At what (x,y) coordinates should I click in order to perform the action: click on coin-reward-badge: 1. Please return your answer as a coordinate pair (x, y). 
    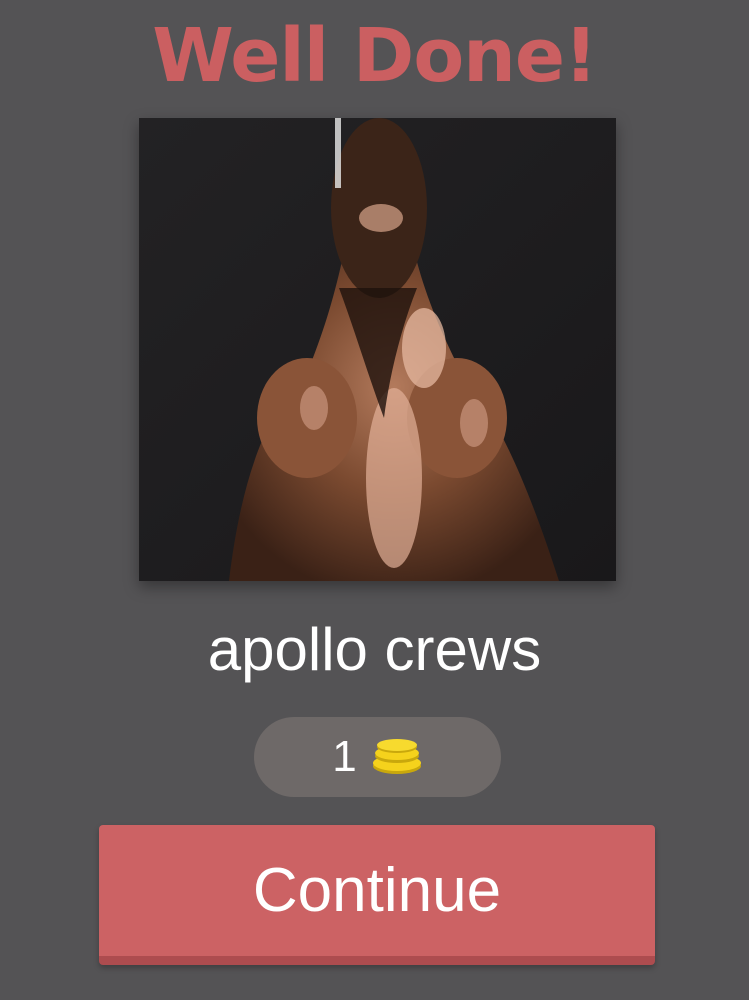
    Looking at the image, I should click on (377, 757).